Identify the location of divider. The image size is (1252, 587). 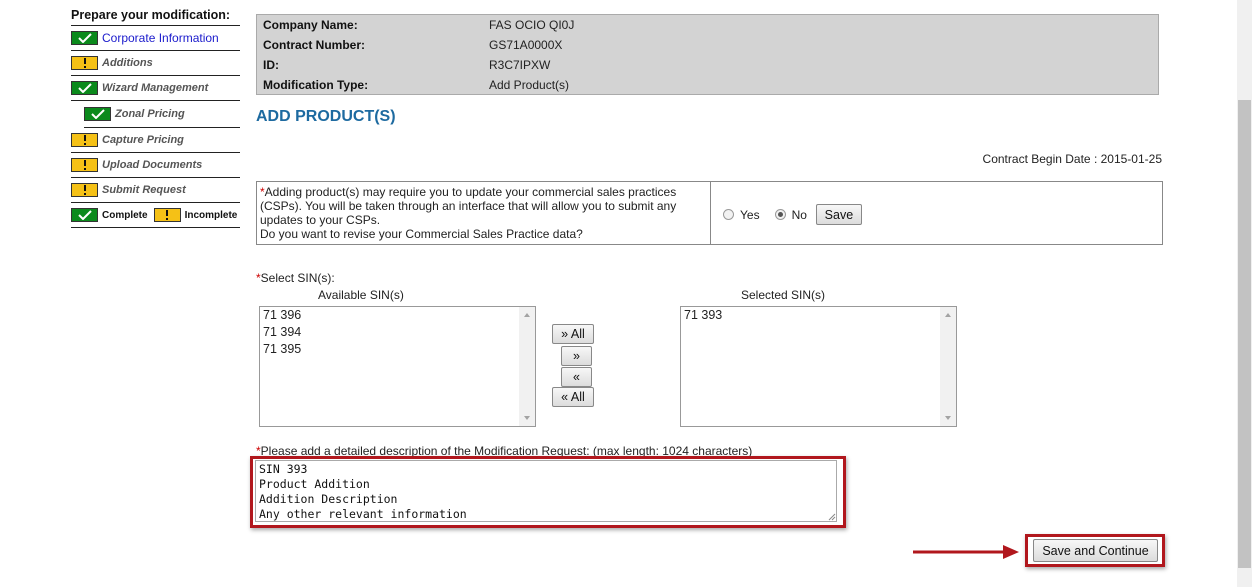
(710, 213).